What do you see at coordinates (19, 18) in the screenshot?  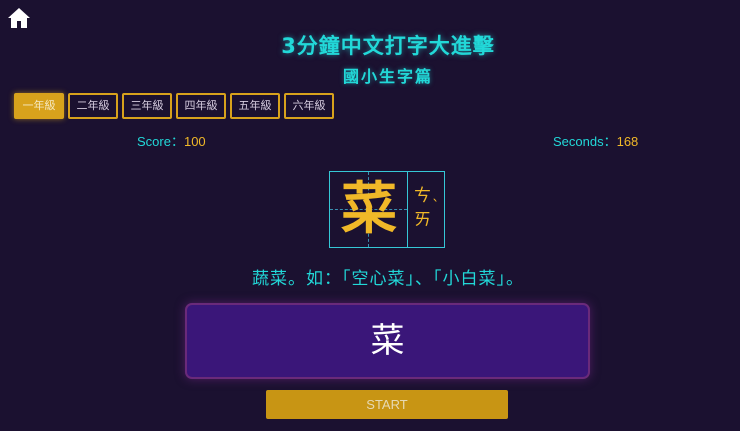 I see `home-icon` at bounding box center [19, 18].